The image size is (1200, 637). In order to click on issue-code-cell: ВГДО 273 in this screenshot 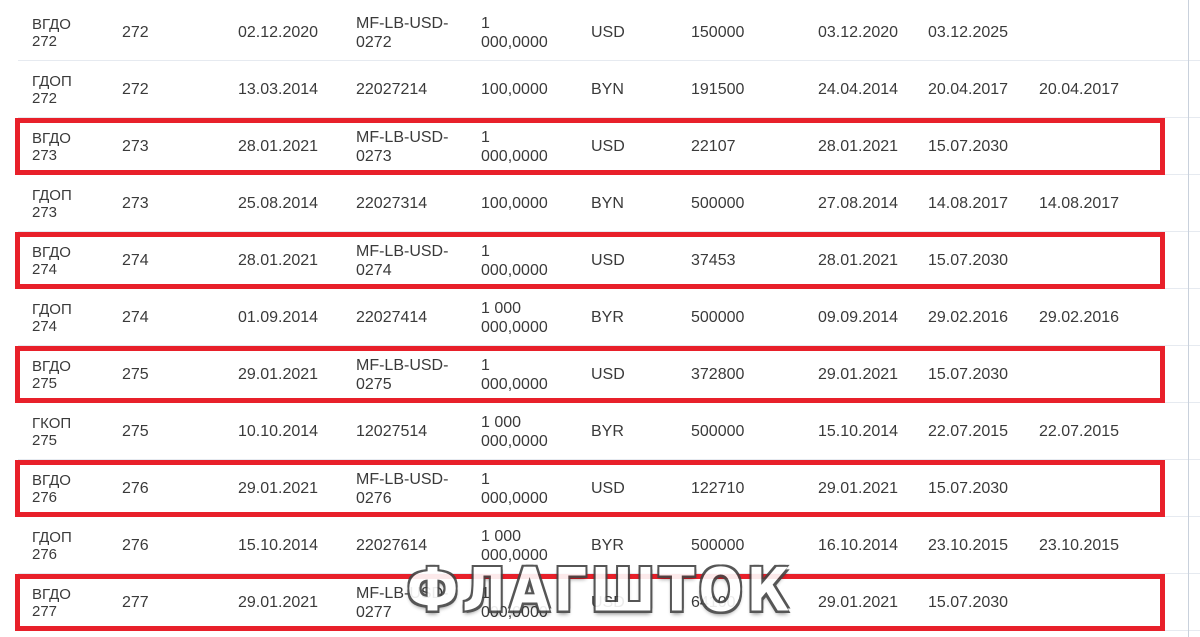, I will do `click(51, 146)`.